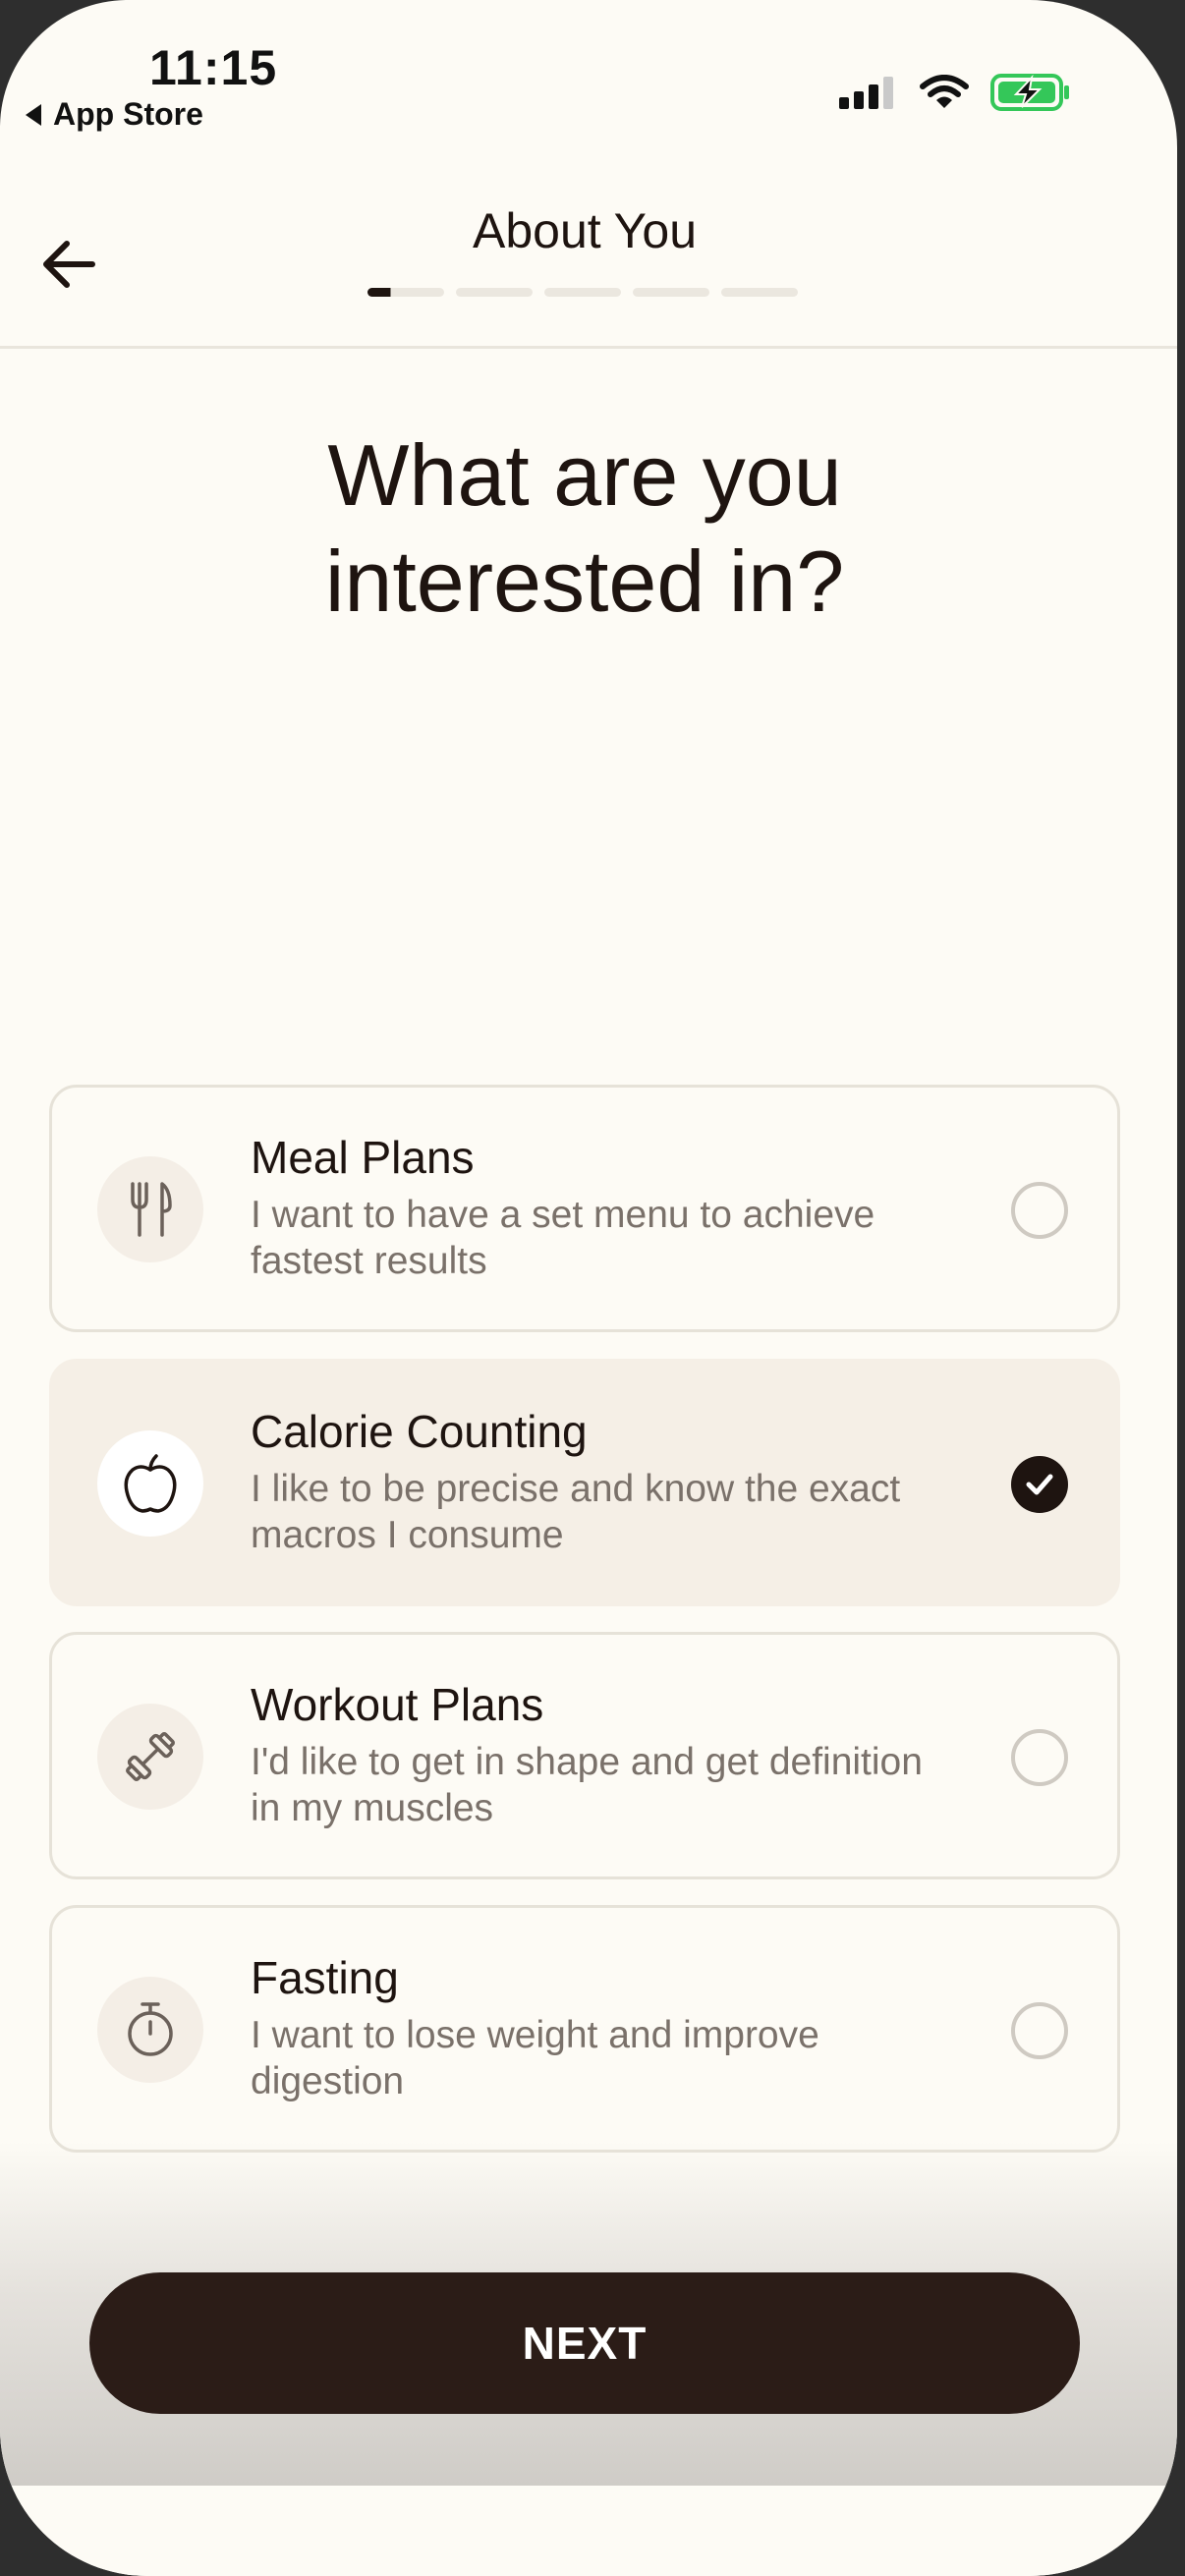 Image resolution: width=1185 pixels, height=2576 pixels. I want to click on checkmark-icon, so click(1040, 1484).